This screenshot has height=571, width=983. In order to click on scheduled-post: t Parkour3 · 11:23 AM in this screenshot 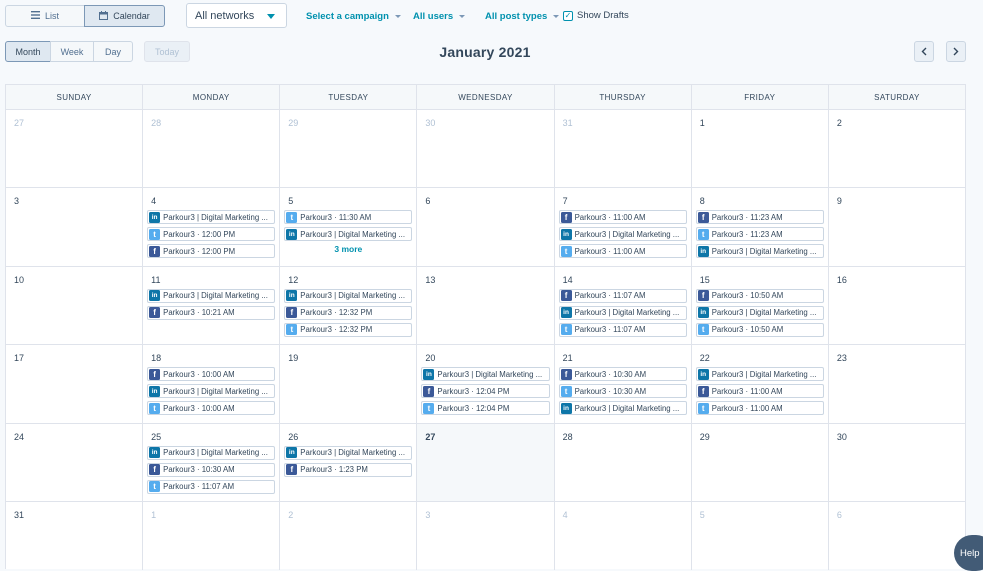, I will do `click(759, 234)`.